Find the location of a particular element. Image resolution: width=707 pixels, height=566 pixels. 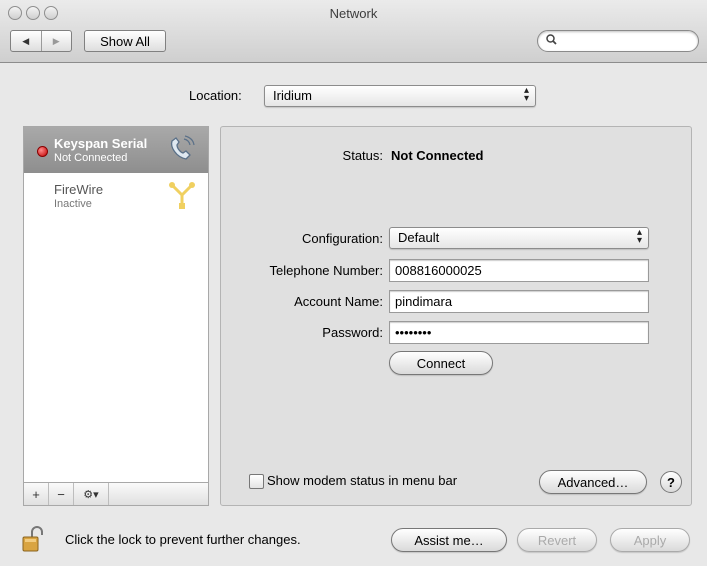

status-value: Not Connected is located at coordinates (437, 155).